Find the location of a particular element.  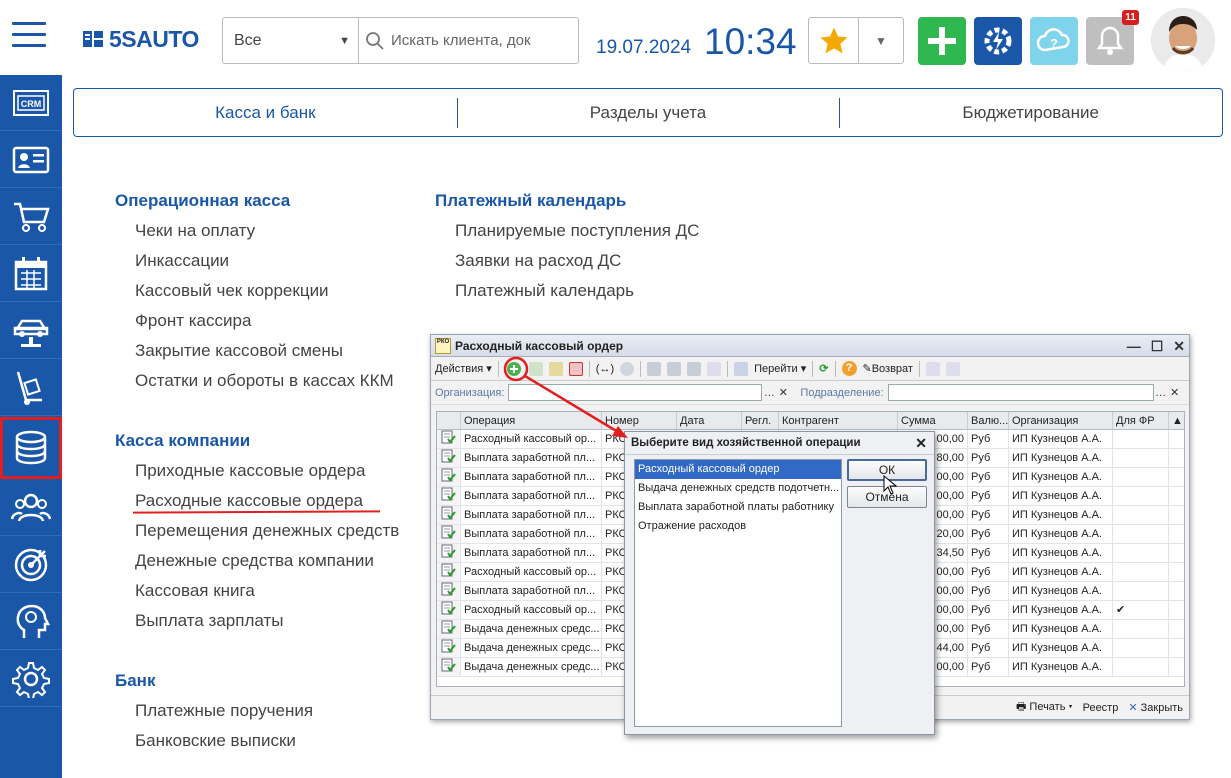

user-avatar is located at coordinates (1183, 40).